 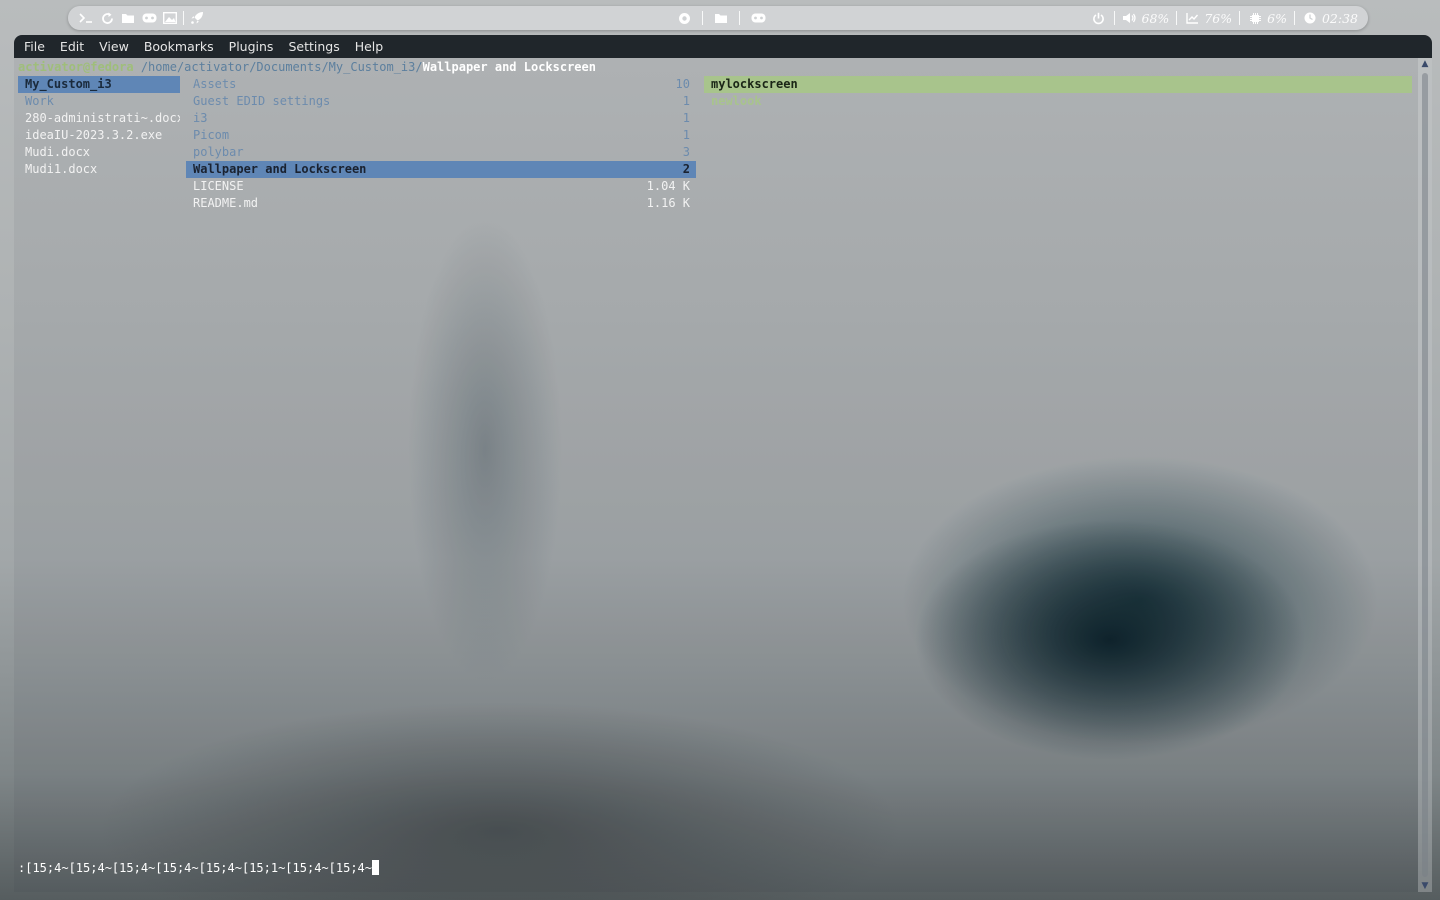 I want to click on user-host: activator@fedora, so click(x=76, y=67).